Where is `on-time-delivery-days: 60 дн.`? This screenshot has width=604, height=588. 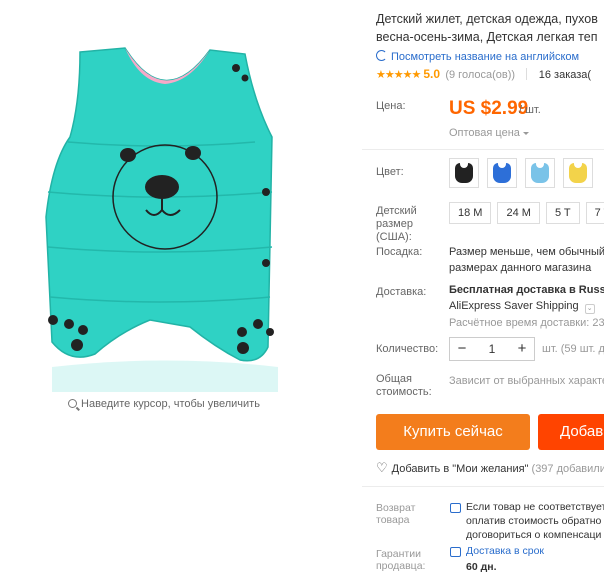
on-time-delivery-days: 60 дн. is located at coordinates (481, 567).